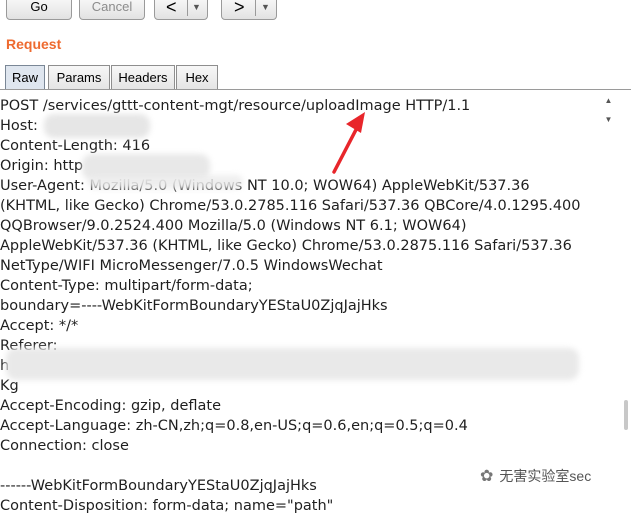 The height and width of the screenshot is (516, 631). What do you see at coordinates (545, 476) in the screenshot?
I see `watermark-text: 无害实验室sec` at bounding box center [545, 476].